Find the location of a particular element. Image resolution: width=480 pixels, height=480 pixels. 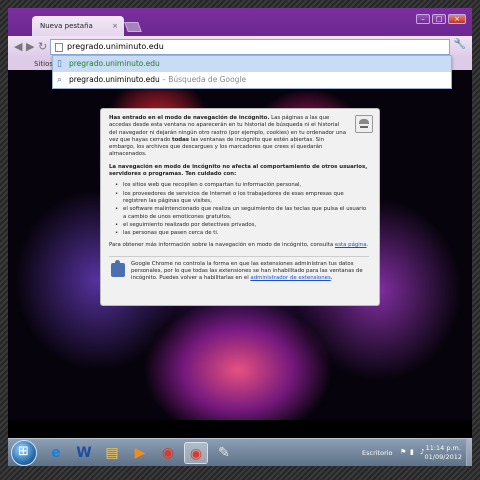

new-tab-button is located at coordinates (133, 27).